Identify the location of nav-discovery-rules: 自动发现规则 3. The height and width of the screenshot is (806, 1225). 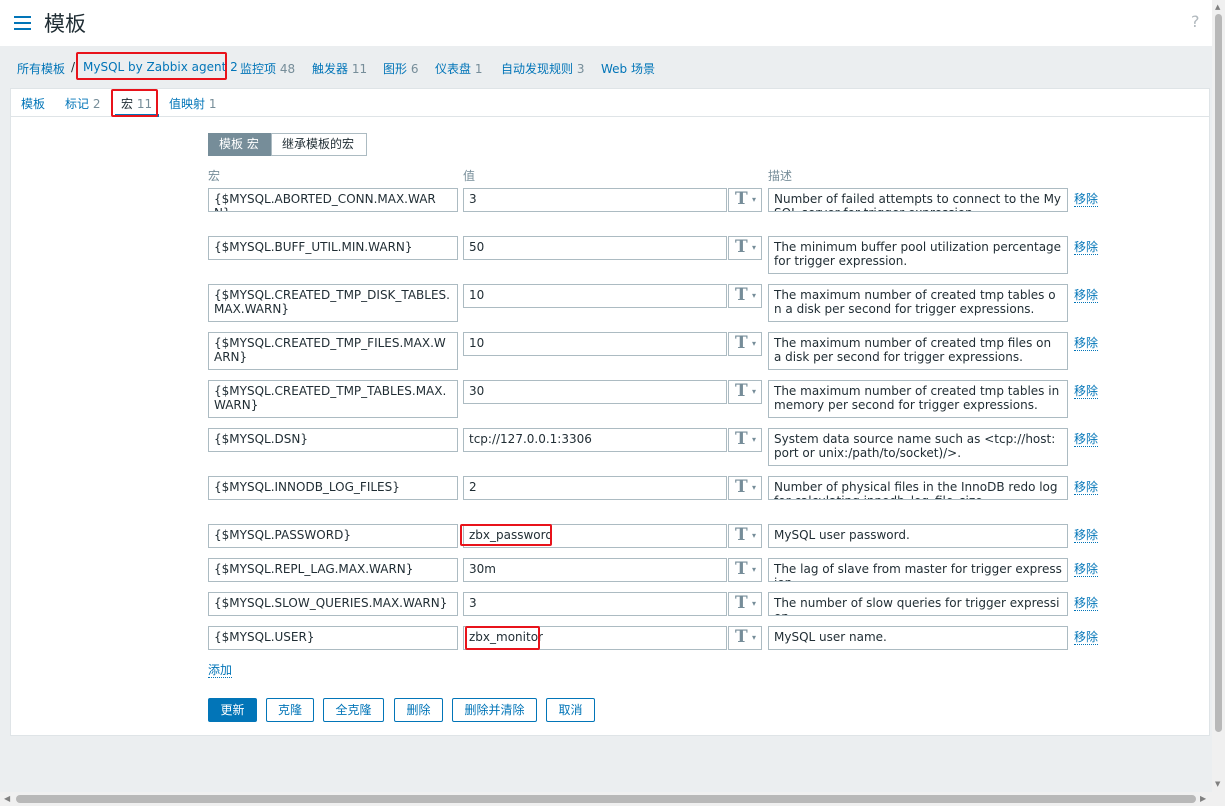
(542, 68).